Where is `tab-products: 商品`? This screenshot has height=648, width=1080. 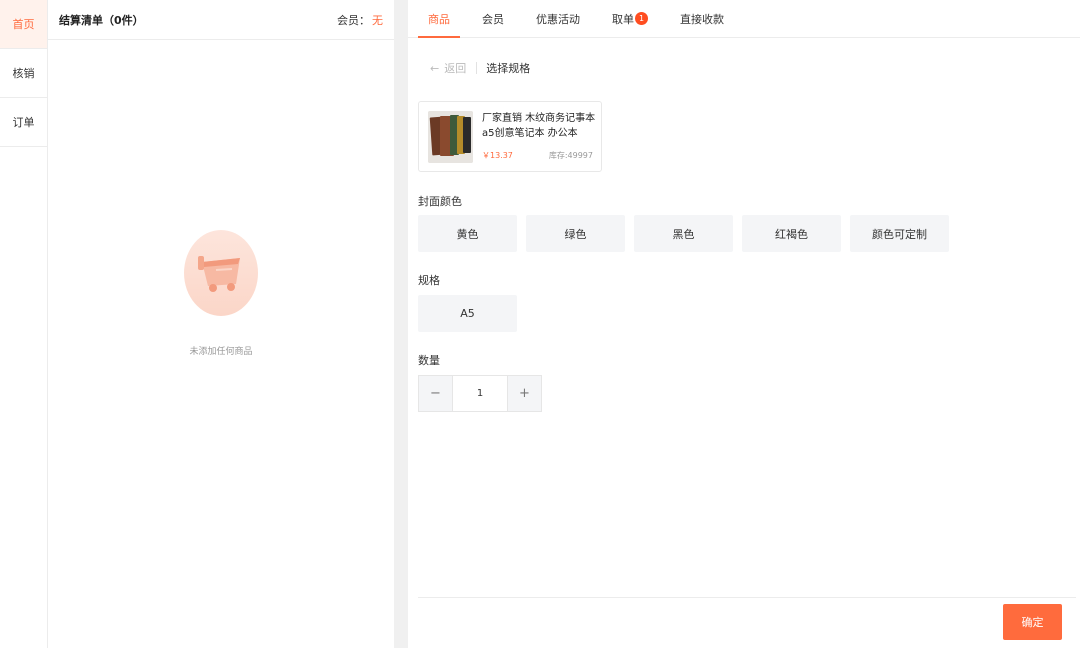
tab-products: 商品 is located at coordinates (439, 19).